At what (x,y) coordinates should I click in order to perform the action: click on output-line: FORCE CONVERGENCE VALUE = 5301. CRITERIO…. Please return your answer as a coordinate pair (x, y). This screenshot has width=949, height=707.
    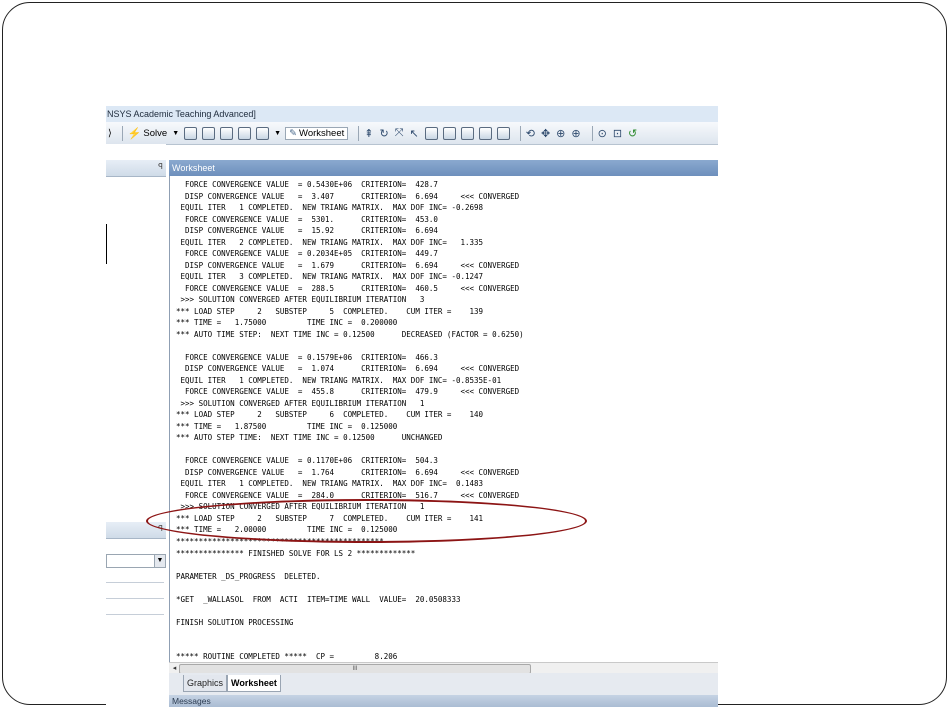
    Looking at the image, I should click on (307, 219).